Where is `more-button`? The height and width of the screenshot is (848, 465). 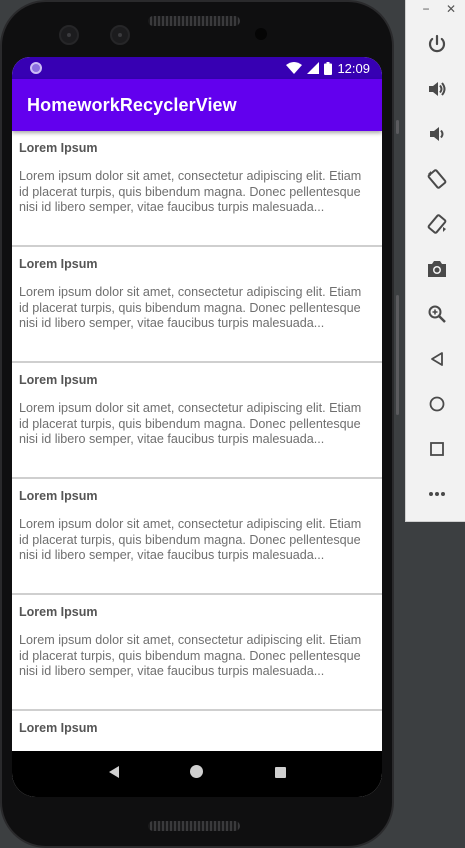 more-button is located at coordinates (437, 494).